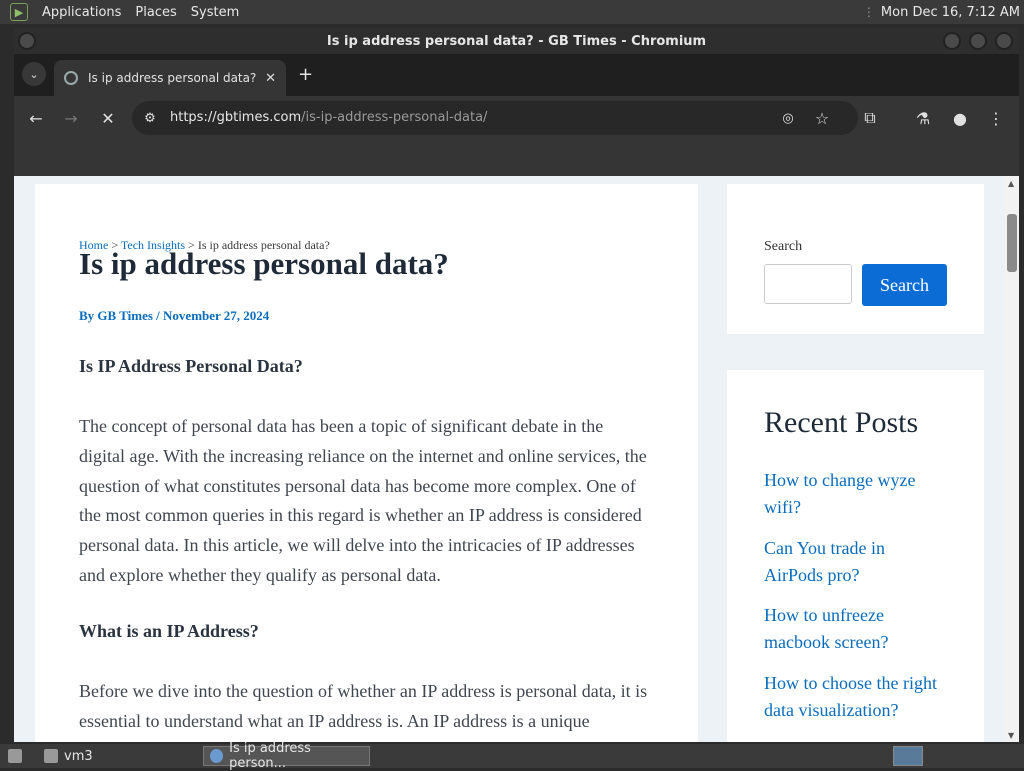  What do you see at coordinates (51, 756) in the screenshot?
I see `folder-icon` at bounding box center [51, 756].